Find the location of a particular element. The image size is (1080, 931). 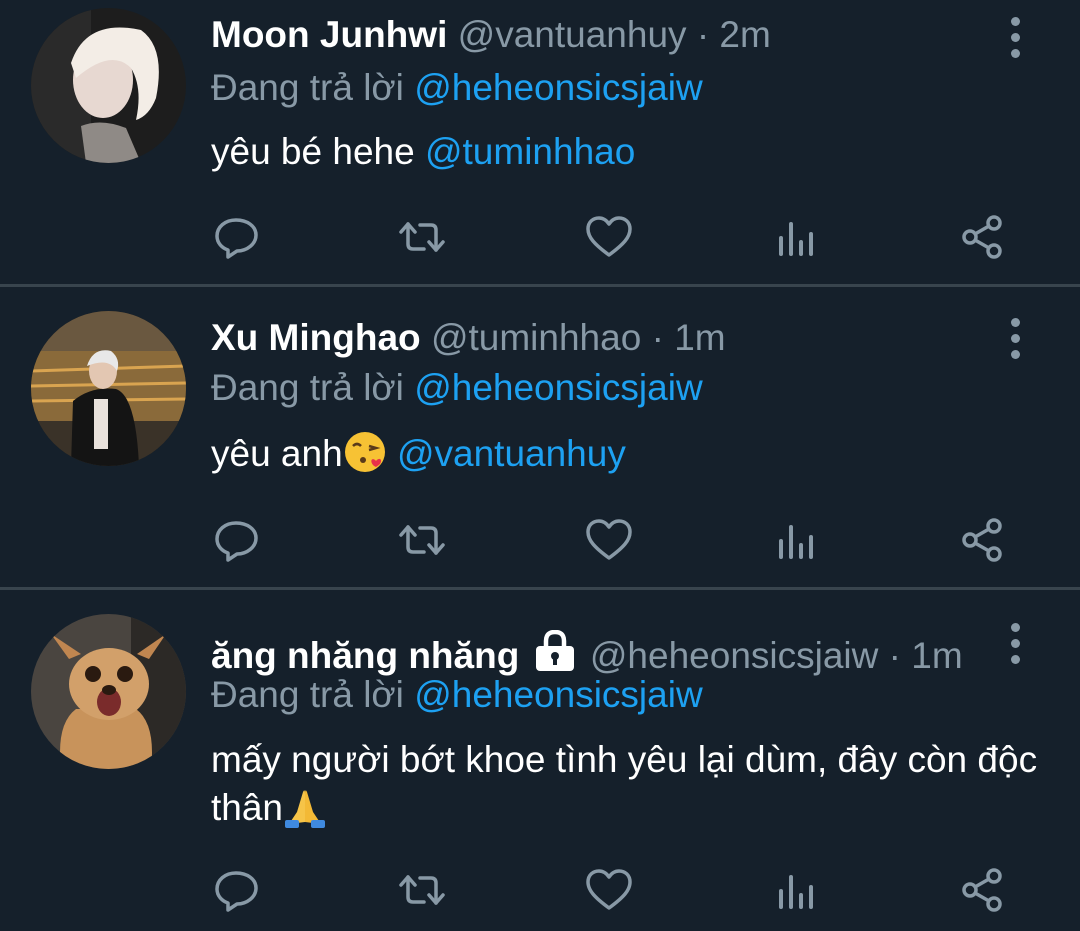

folded-hands-emoji is located at coordinates (305, 809).